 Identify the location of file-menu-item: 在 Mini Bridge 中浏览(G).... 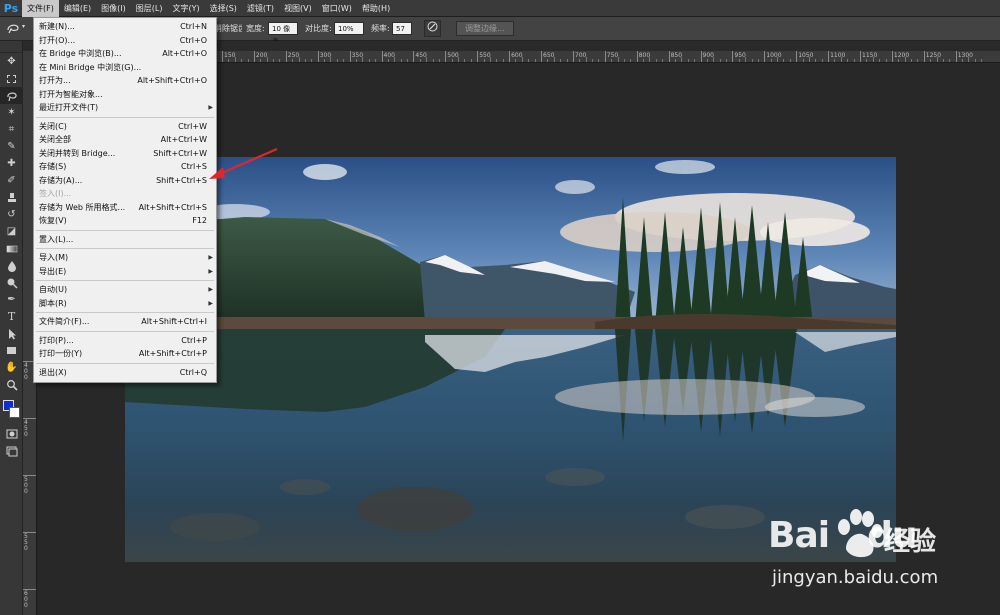
(125, 67).